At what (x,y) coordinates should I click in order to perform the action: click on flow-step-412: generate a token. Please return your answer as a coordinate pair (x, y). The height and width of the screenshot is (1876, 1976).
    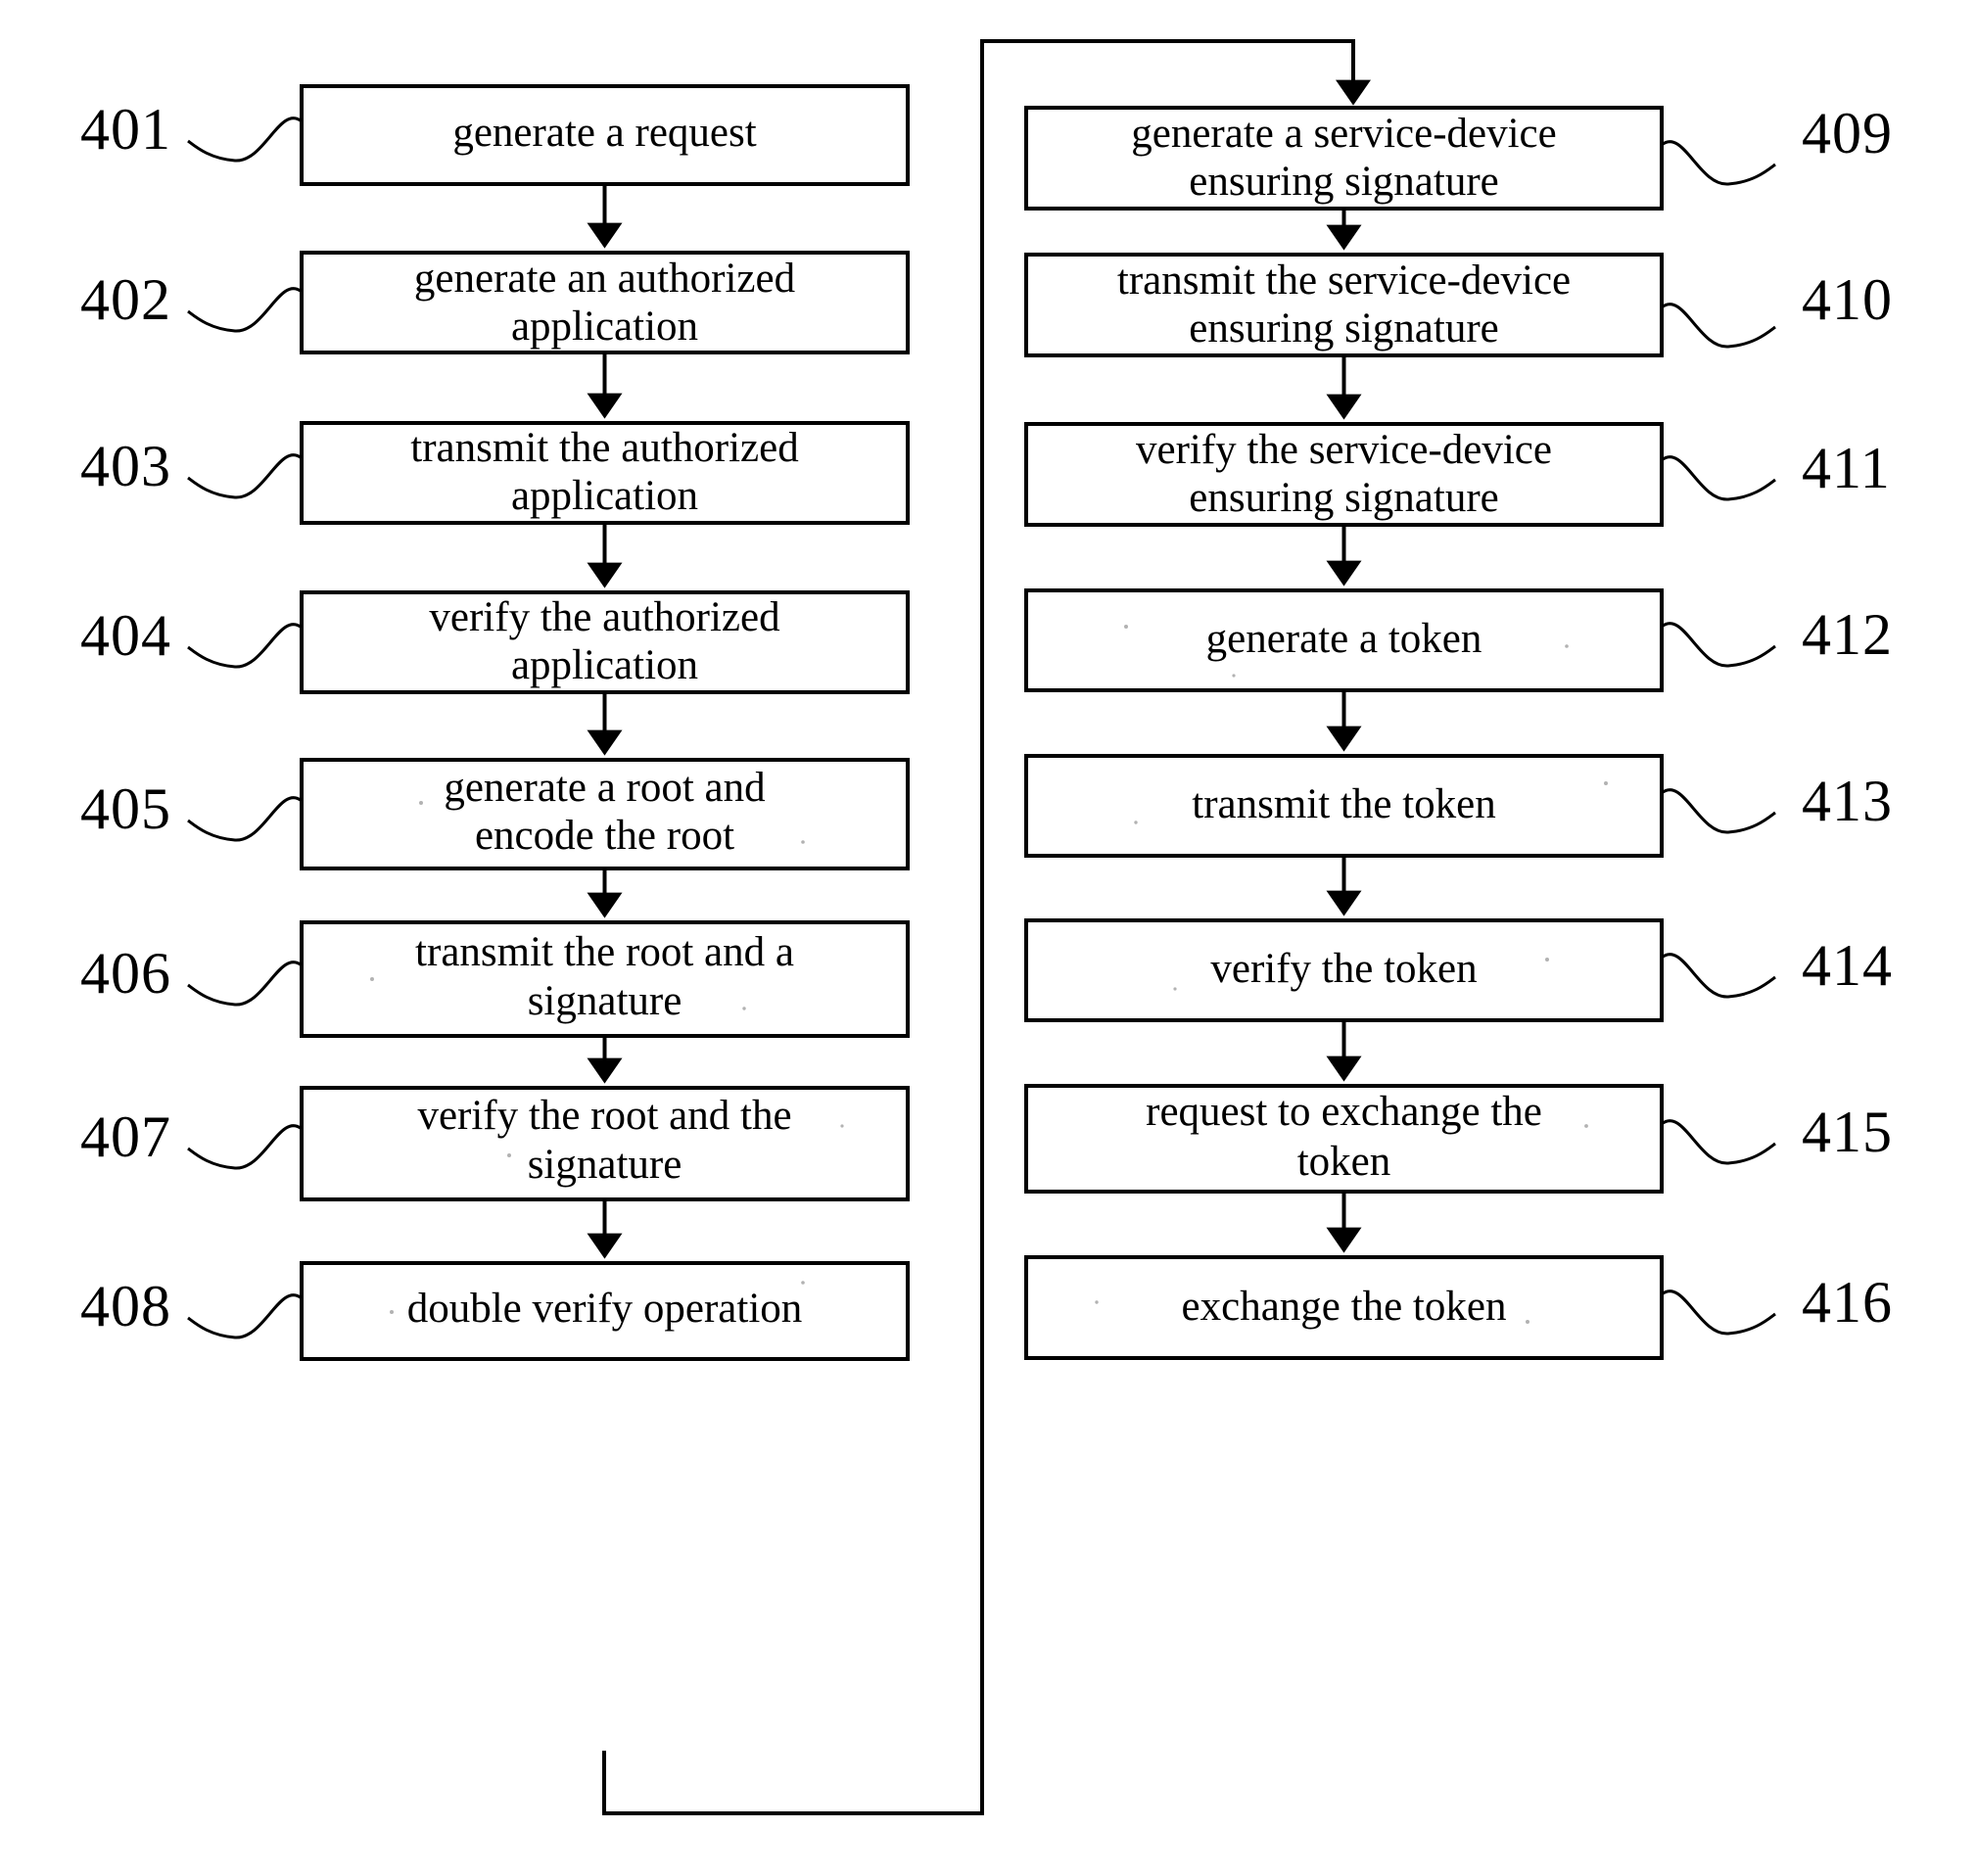
    Looking at the image, I should click on (1344, 640).